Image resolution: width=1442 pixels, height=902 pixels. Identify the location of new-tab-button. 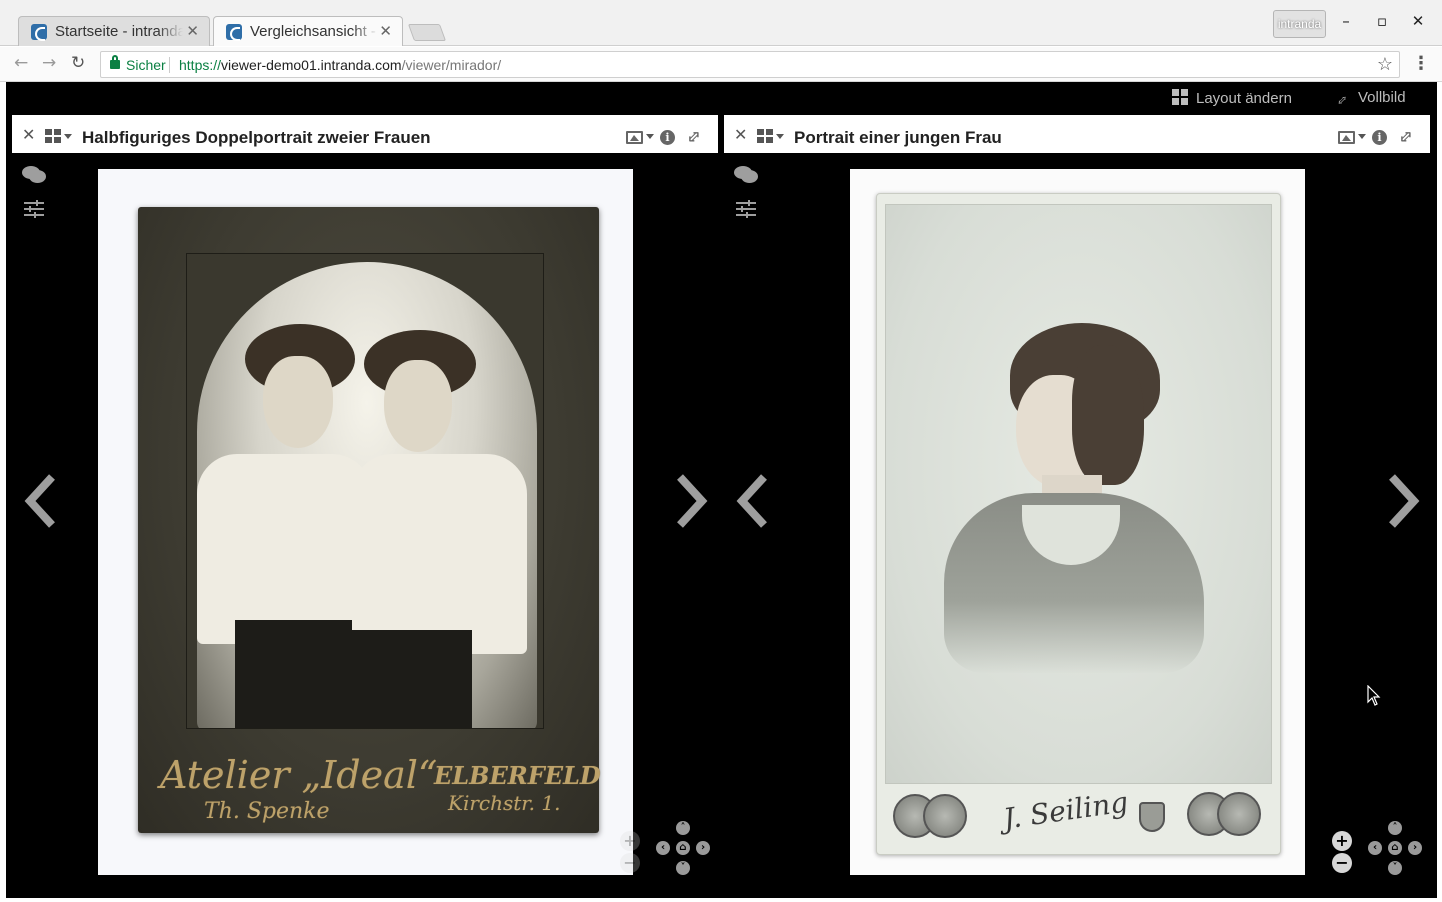
(427, 32).